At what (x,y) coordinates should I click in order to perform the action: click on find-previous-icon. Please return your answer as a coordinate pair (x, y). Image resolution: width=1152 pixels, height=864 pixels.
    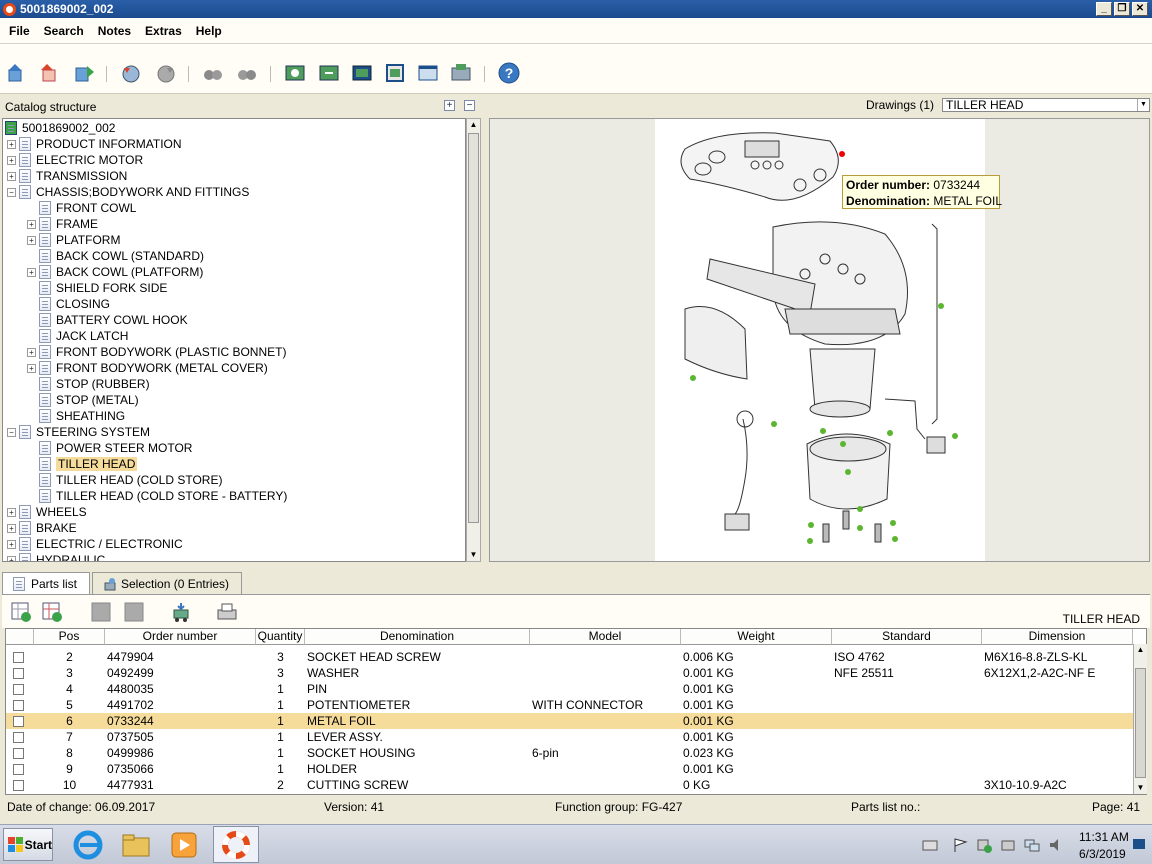
    Looking at the image, I should click on (213, 73).